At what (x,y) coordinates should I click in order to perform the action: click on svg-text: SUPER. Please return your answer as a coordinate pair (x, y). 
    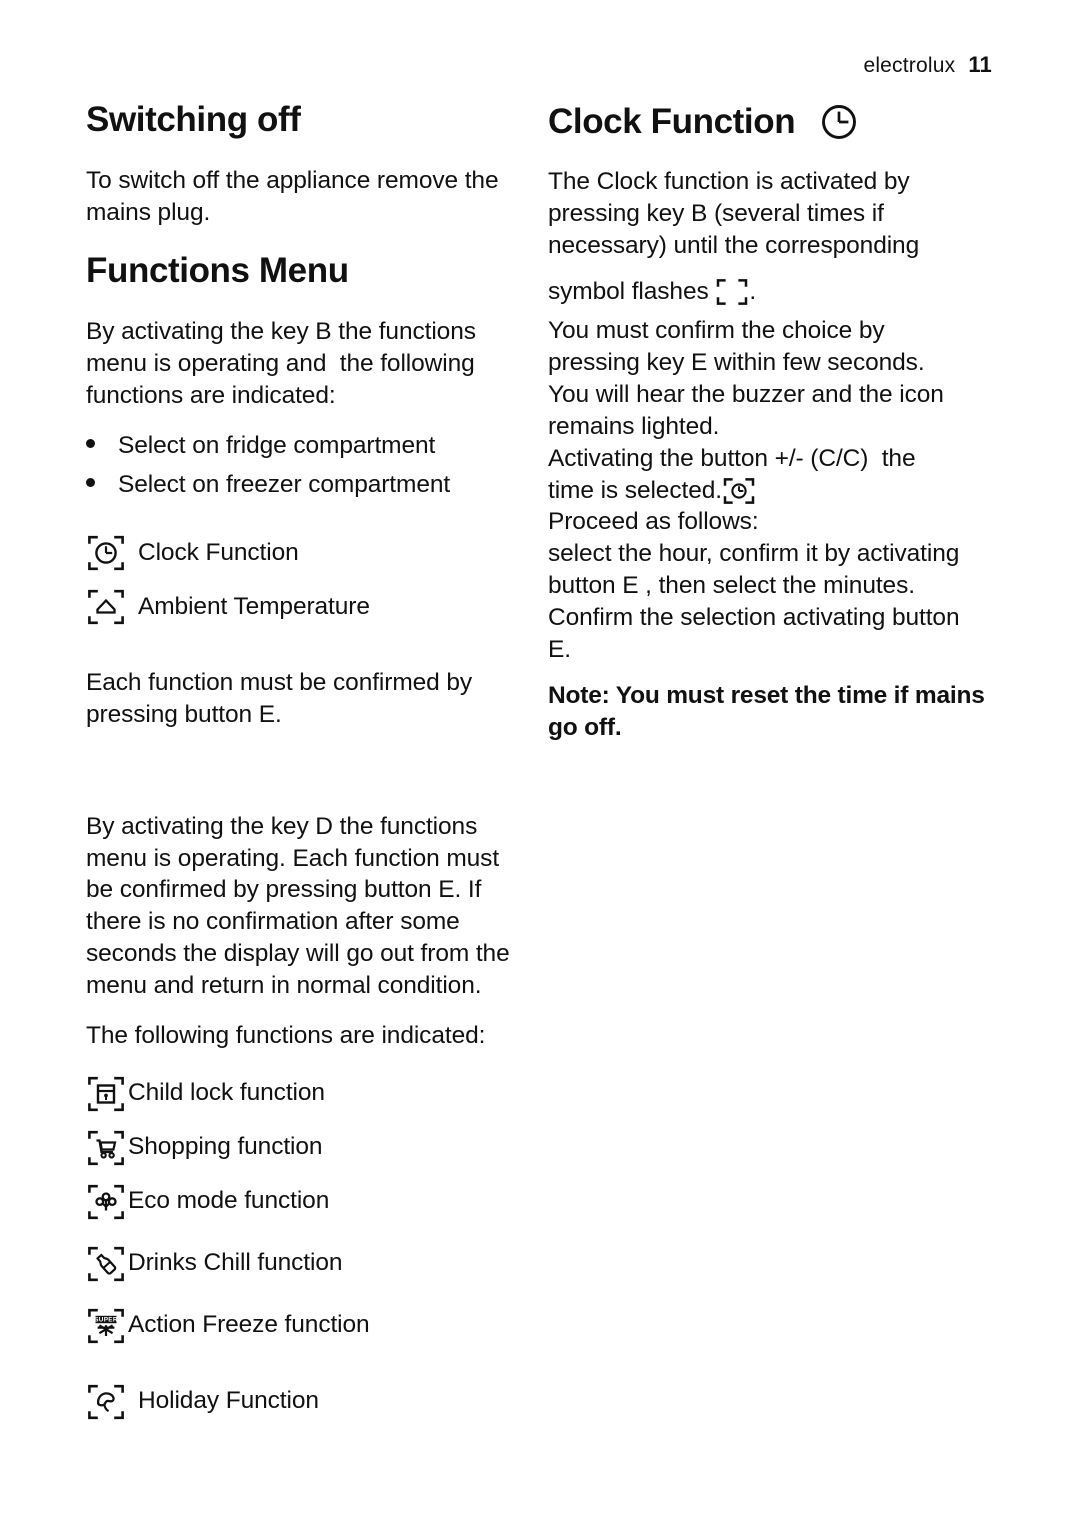
    Looking at the image, I should click on (106, 1319).